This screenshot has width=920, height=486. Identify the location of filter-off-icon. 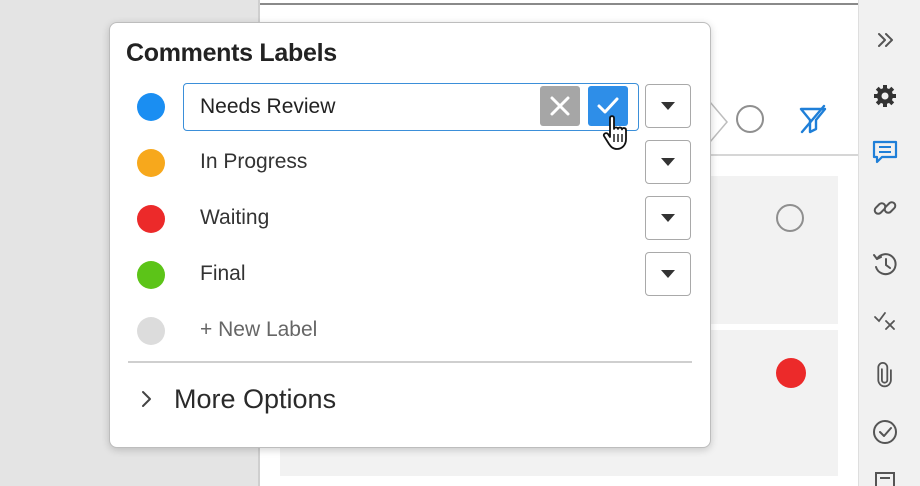
(813, 119).